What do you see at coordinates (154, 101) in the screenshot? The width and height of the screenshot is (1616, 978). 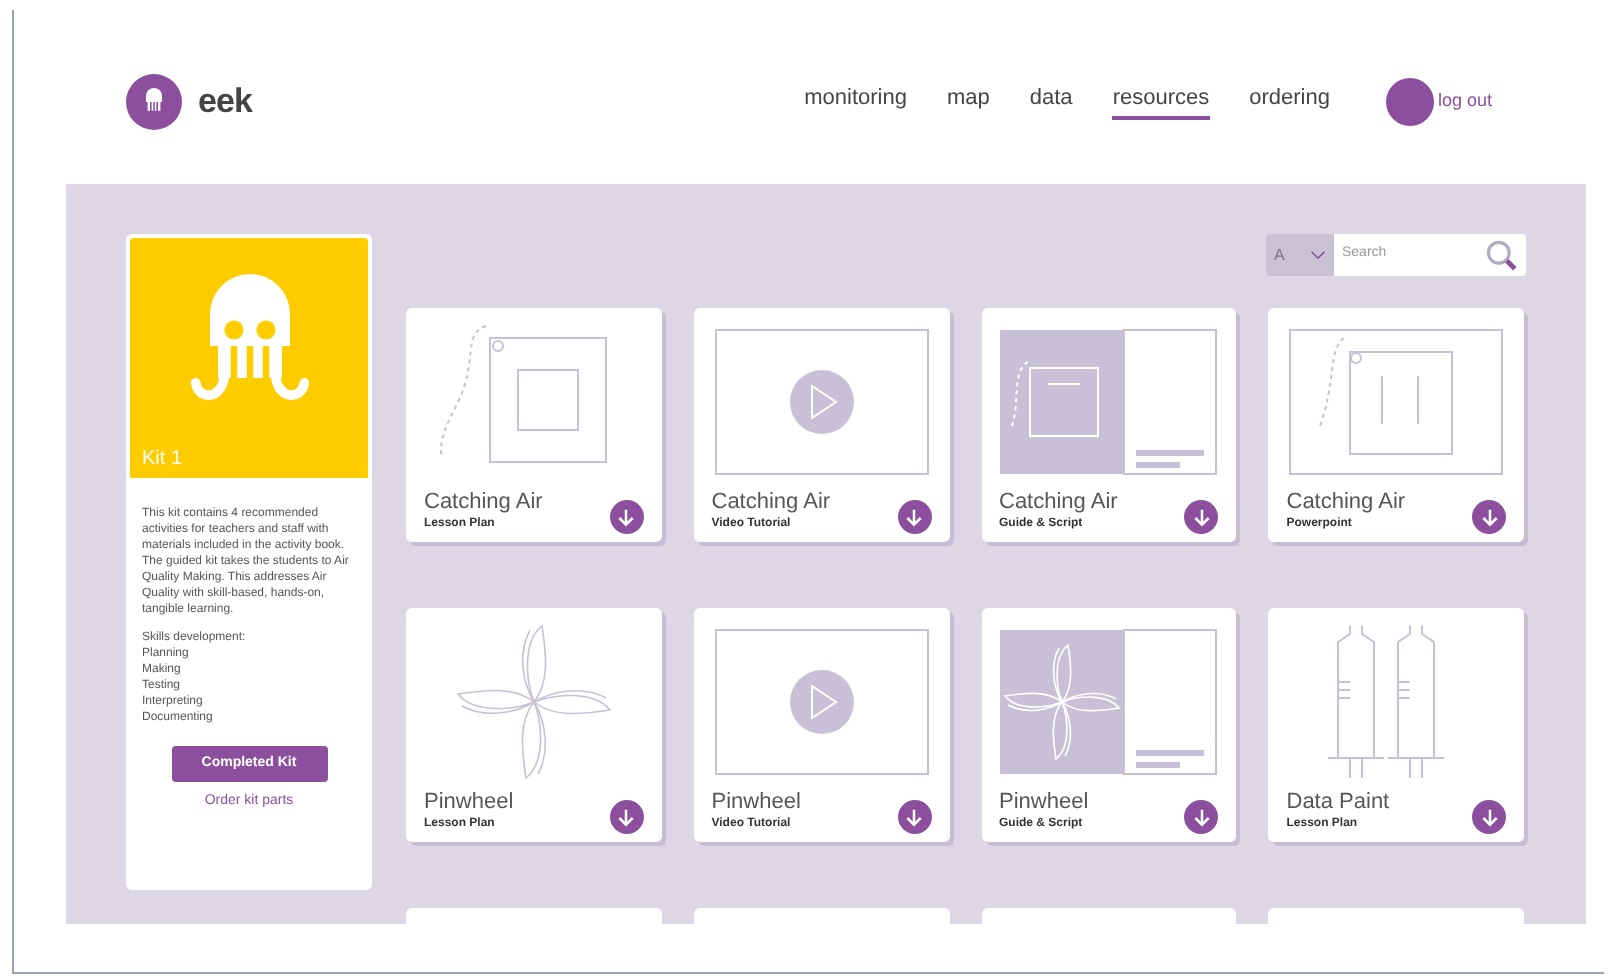 I see `logo-icon` at bounding box center [154, 101].